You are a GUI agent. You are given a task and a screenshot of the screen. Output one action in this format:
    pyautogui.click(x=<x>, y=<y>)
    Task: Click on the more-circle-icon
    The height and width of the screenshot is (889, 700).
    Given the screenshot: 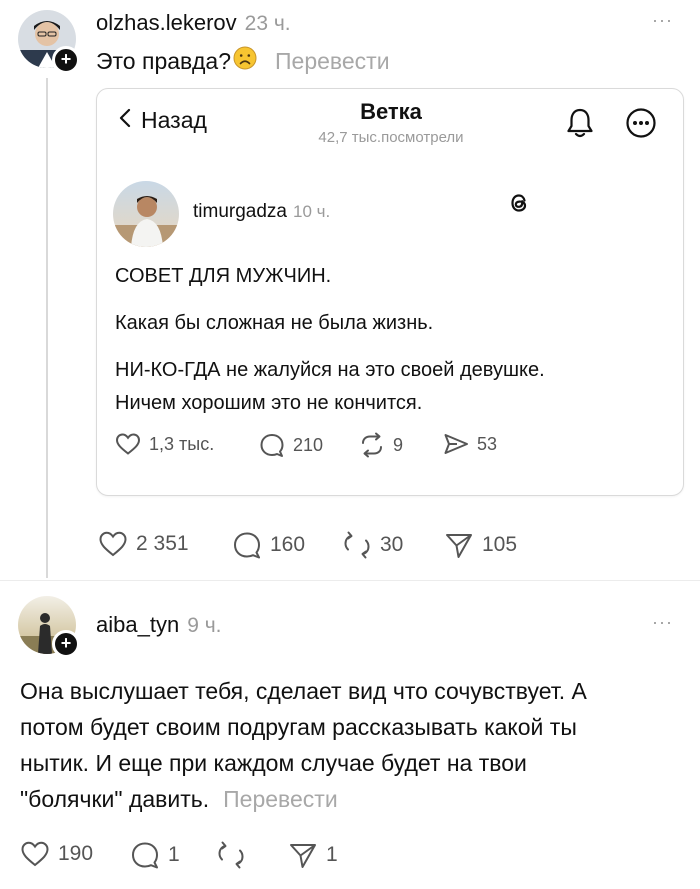 What is the action you would take?
    pyautogui.click(x=641, y=125)
    